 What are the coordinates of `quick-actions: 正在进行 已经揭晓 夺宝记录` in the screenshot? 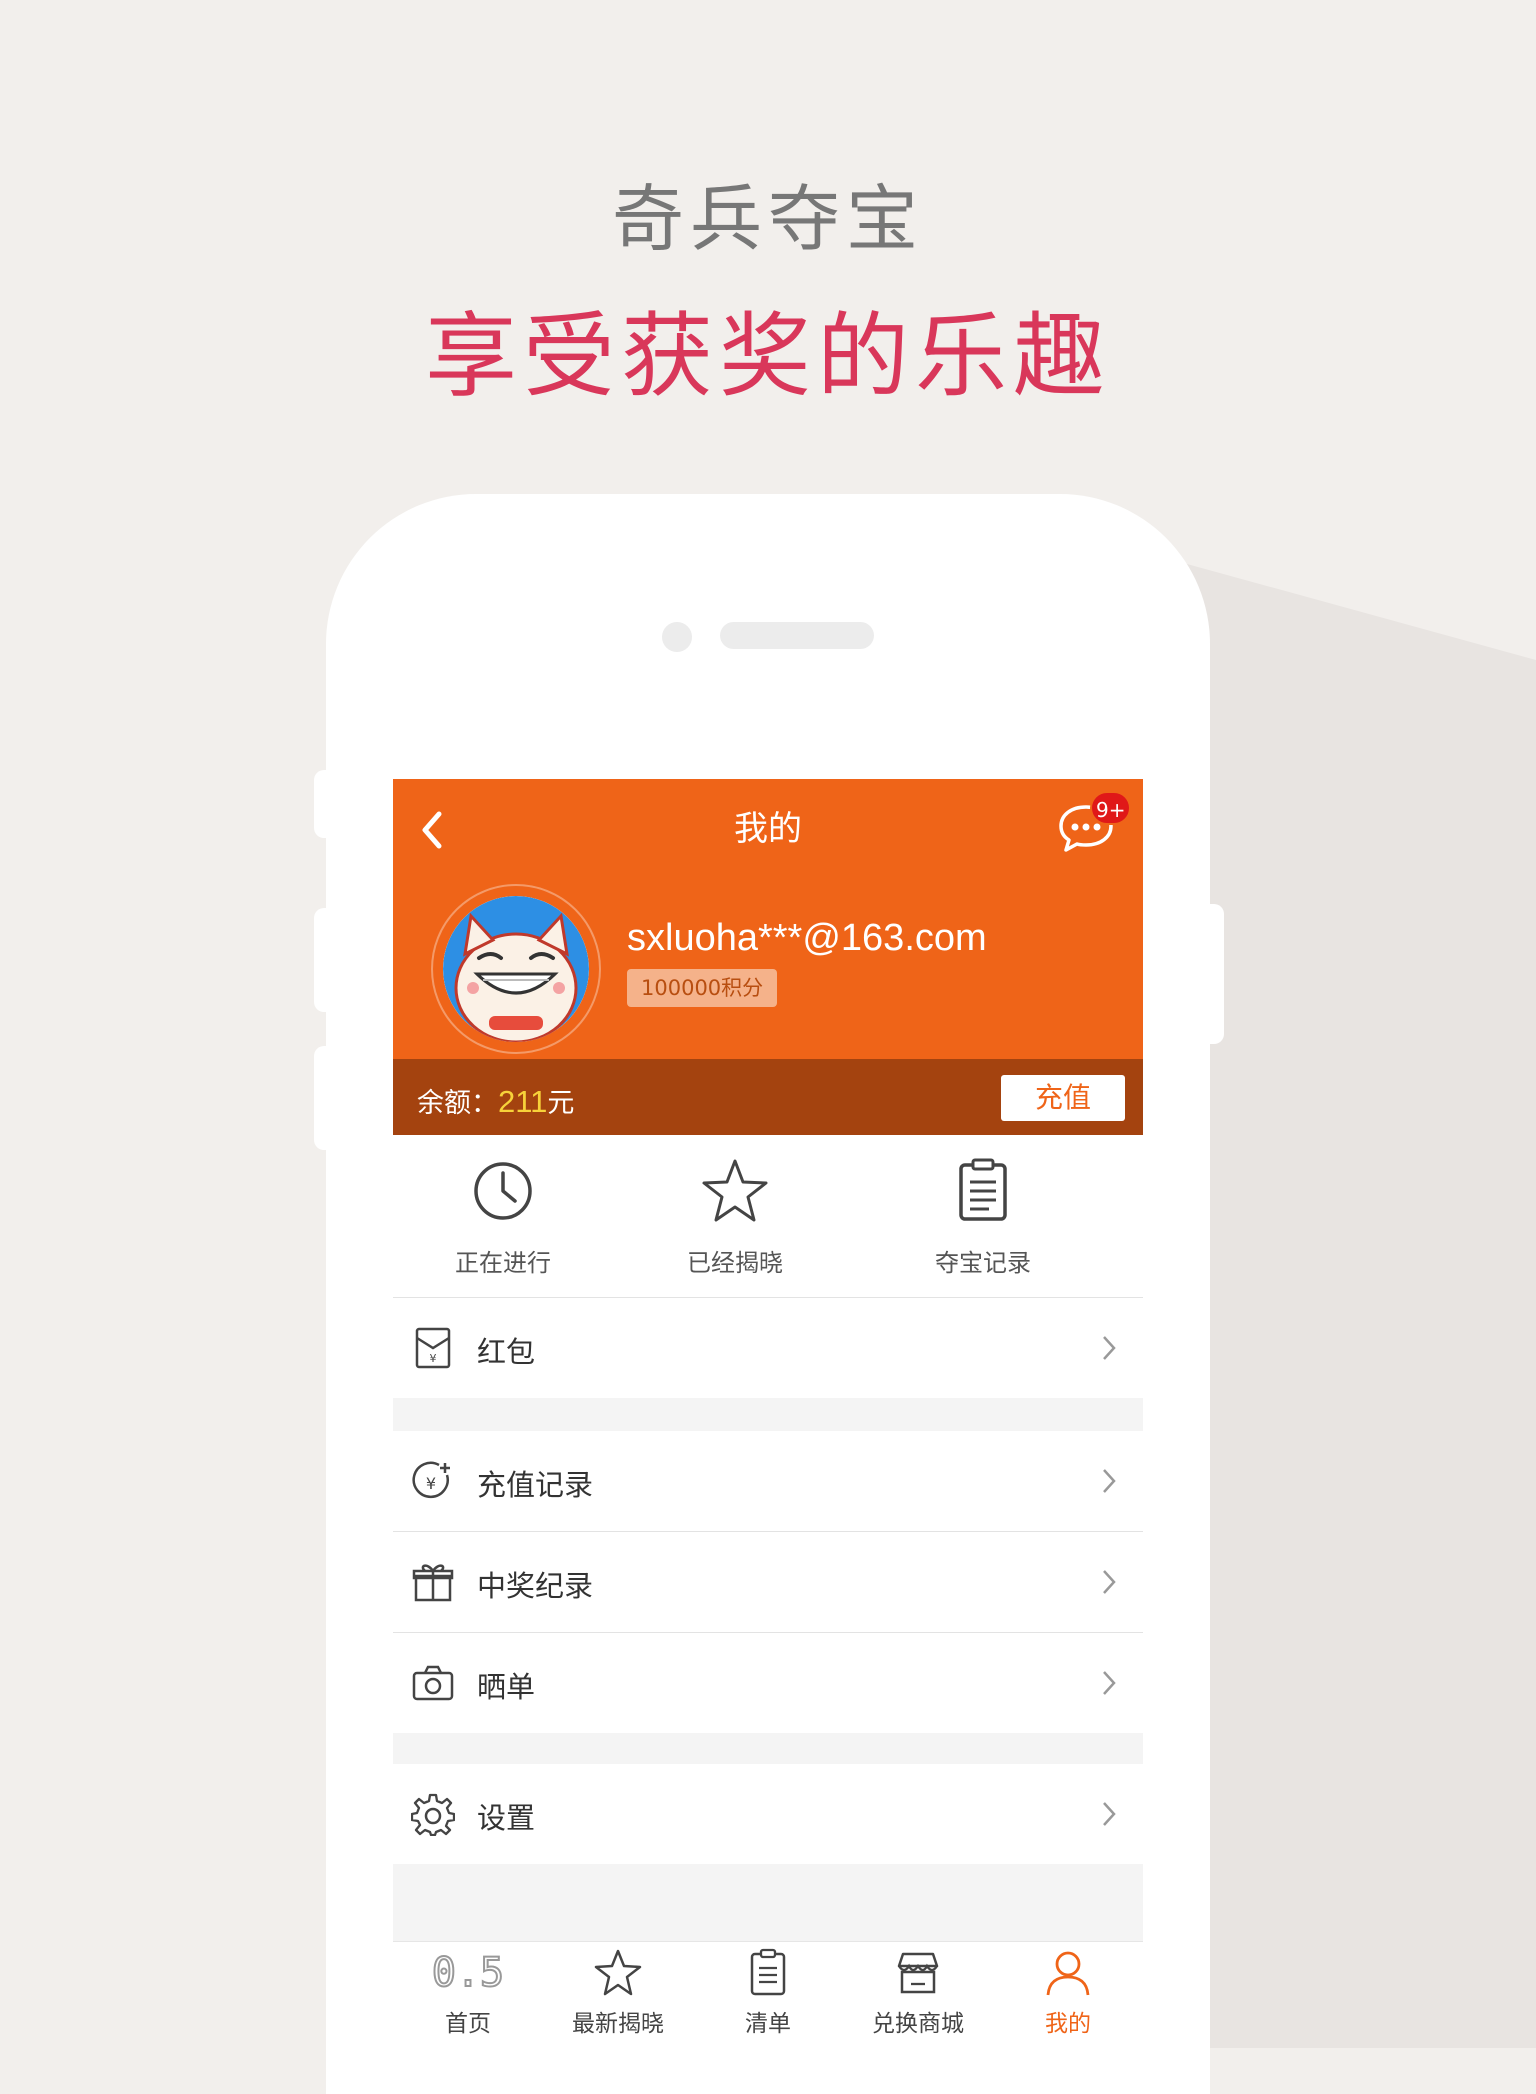 It's located at (768, 1216).